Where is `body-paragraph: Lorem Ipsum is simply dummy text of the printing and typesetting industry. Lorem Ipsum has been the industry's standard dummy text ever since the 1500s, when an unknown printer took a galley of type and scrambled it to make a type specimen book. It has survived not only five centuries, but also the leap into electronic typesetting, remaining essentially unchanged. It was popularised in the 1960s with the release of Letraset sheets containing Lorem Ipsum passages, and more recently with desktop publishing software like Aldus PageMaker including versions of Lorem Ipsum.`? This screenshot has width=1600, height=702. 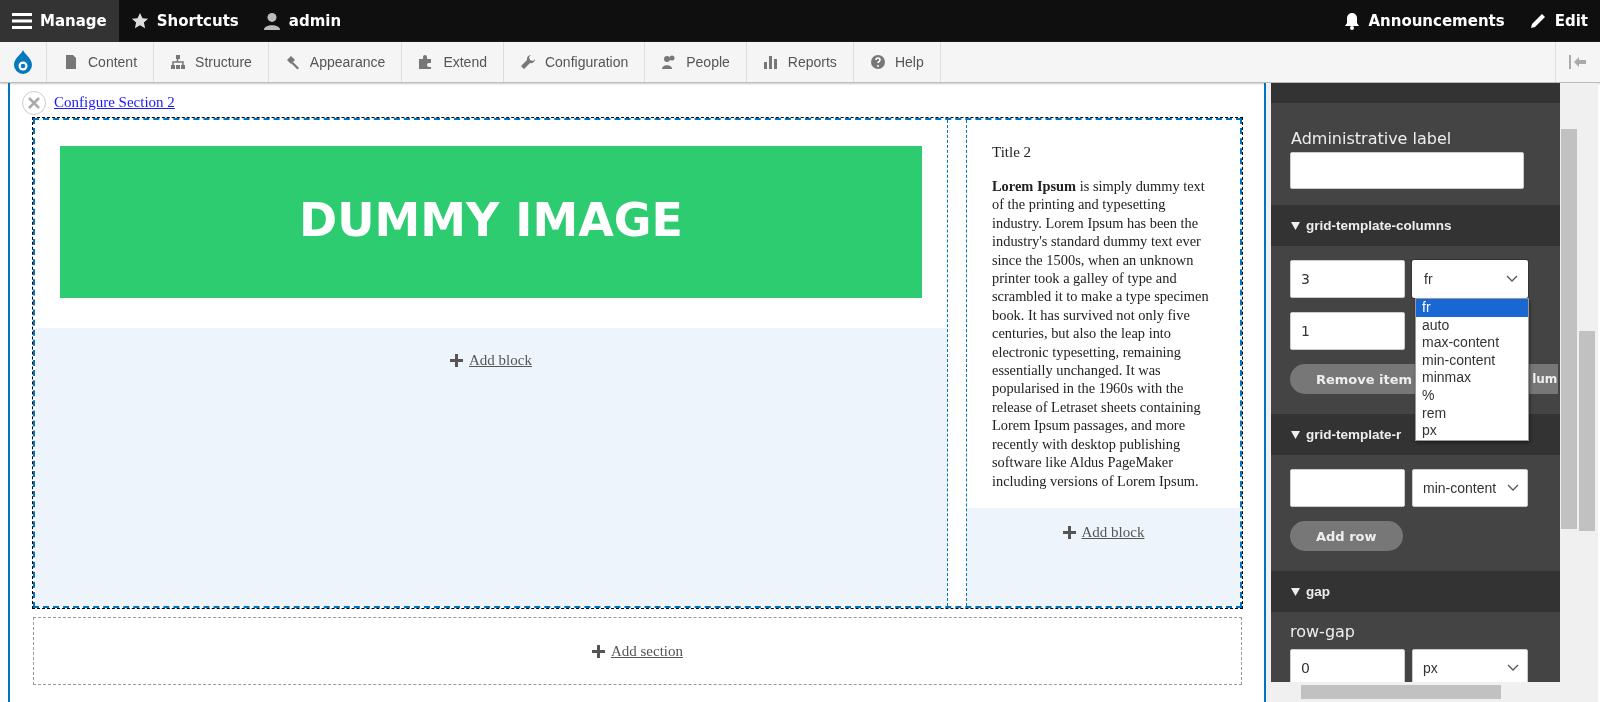 body-paragraph: Lorem Ipsum is simply dummy text of the printing and typesetting industry. Lorem Ipsum has been the industry's standard dummy text ever since the 1500s, when an unknown printer took a galley of type and scrambled it to make a type specimen book. It has survived not only five centuries, but also the leap into electronic typesetting, remaining essentially unchanged. It was popularised in the 1960s with the release of Letraset sheets containing Lorem Ipsum passages, and more recently with desktop publishing software like Aldus PageMaker including versions of Lorem Ipsum. is located at coordinates (1101, 333).